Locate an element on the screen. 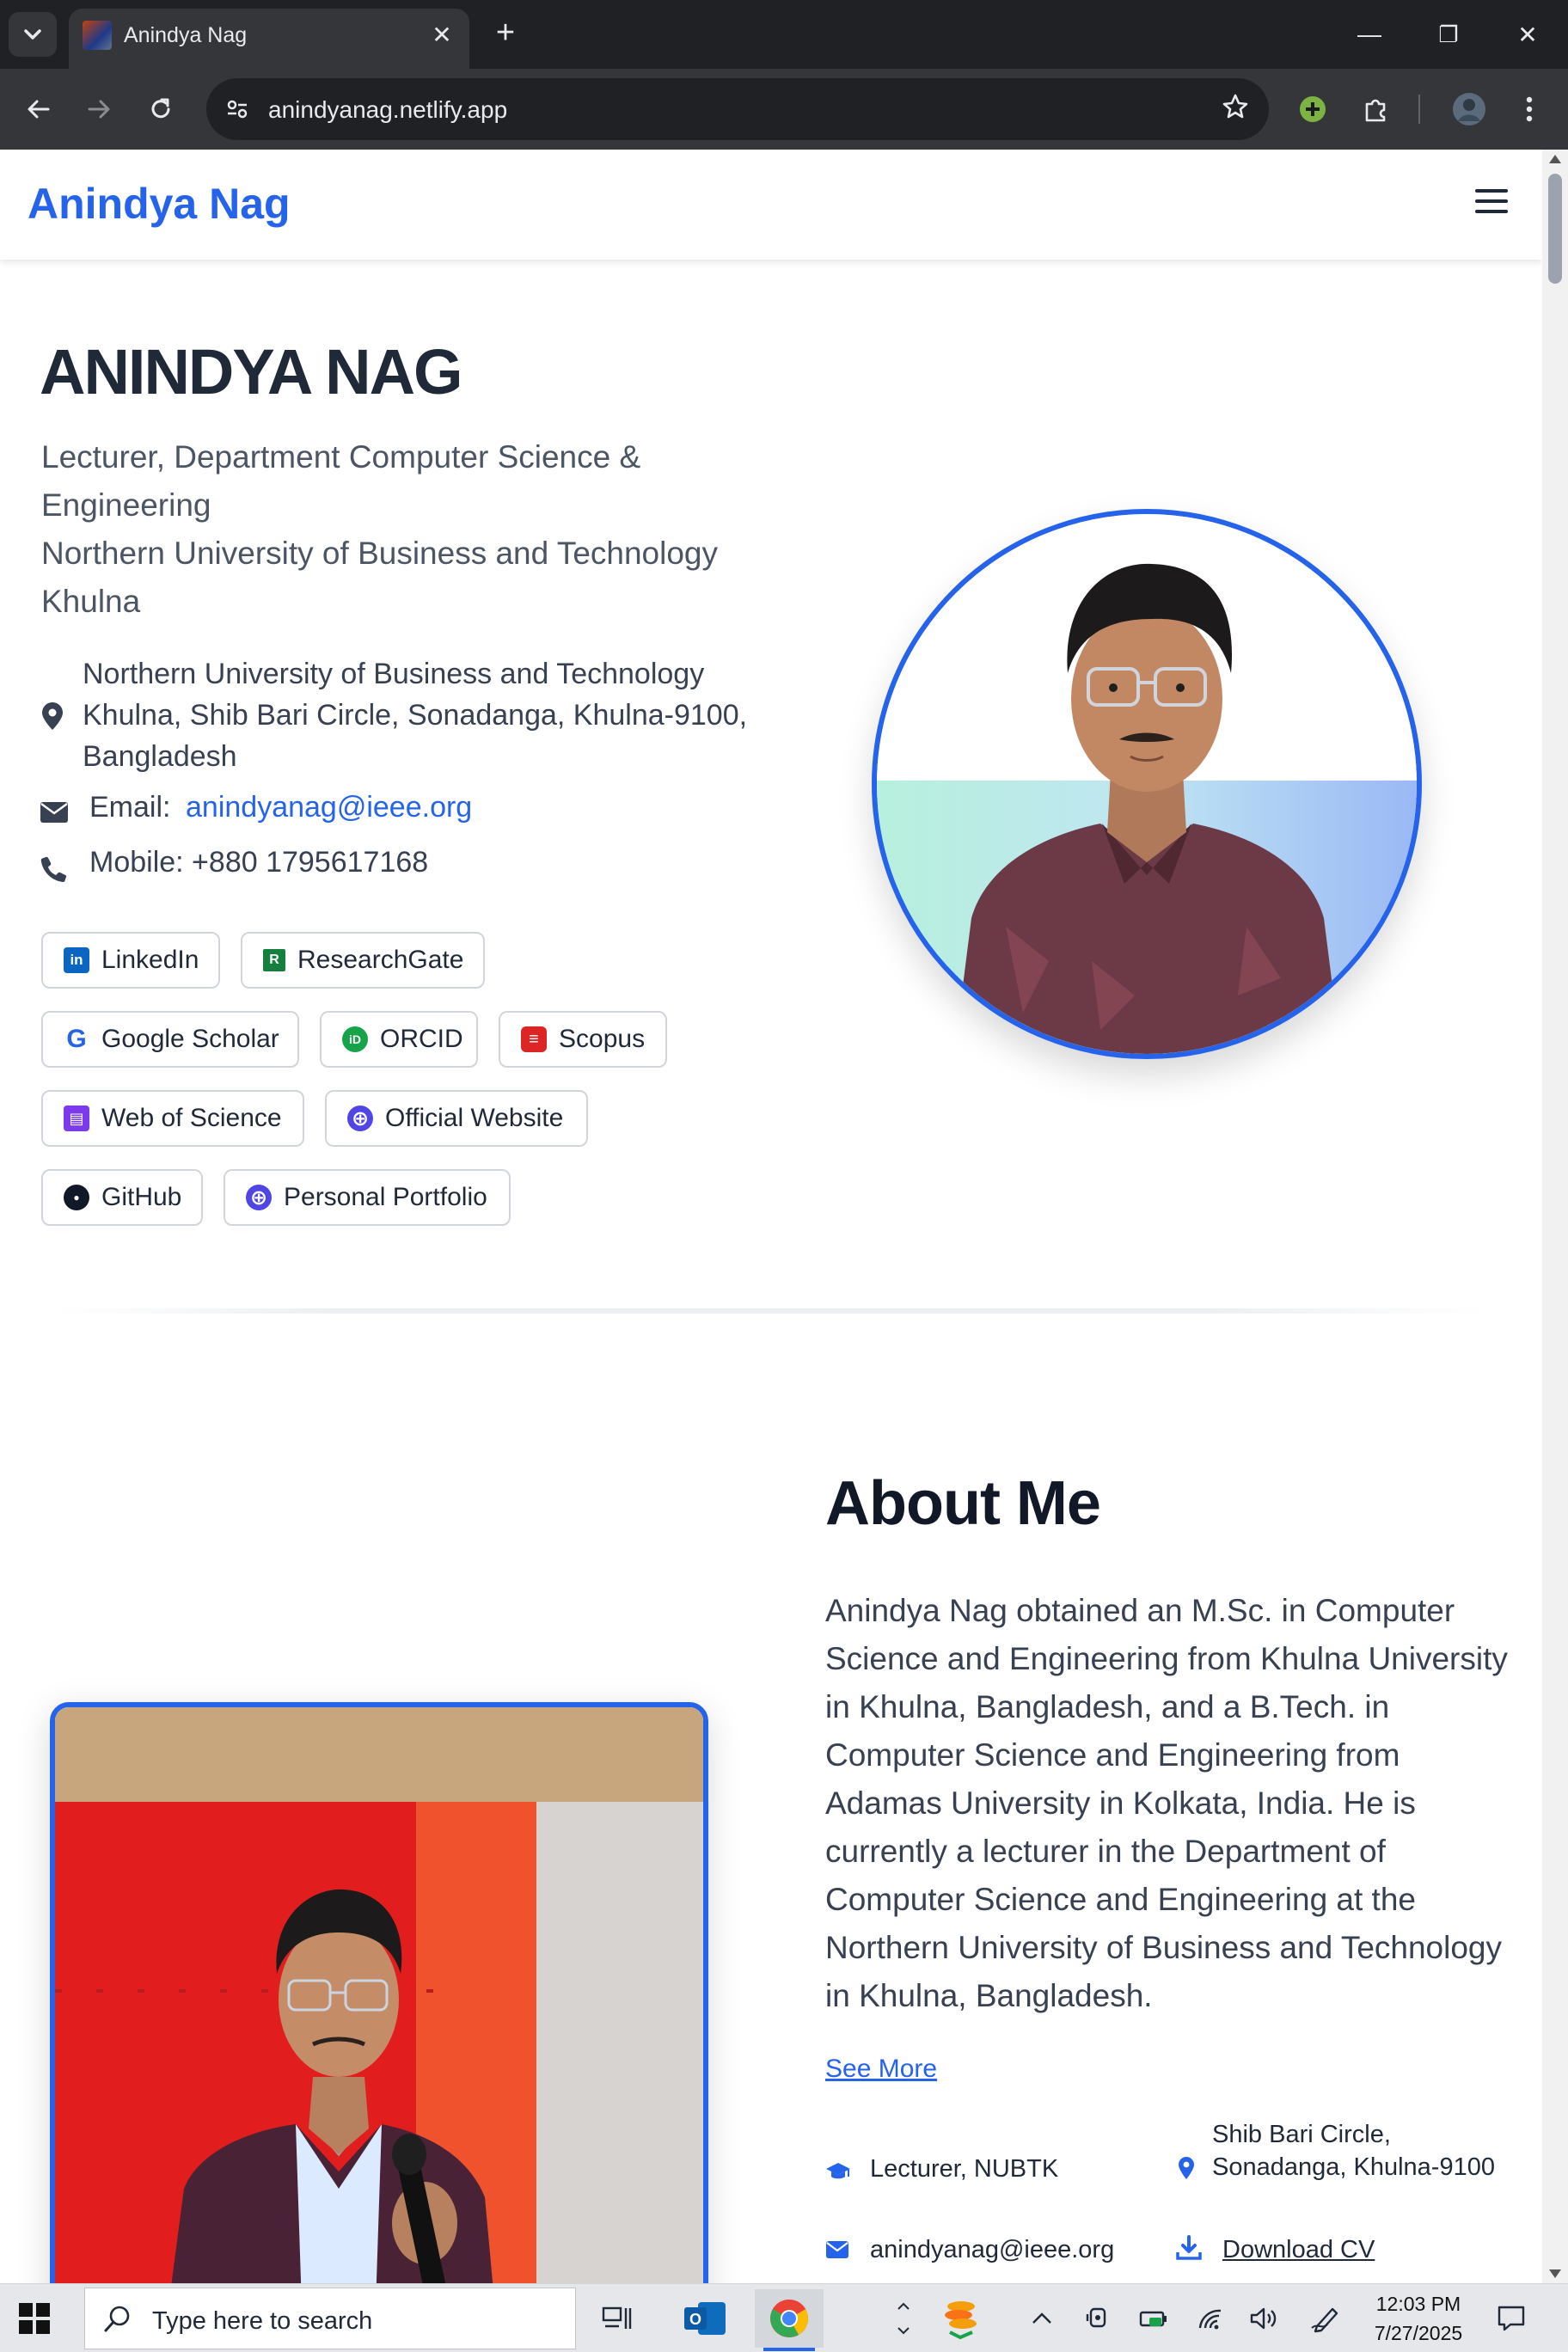 This screenshot has height=2352, width=1568. brand-logo: Anindya Nag is located at coordinates (159, 204).